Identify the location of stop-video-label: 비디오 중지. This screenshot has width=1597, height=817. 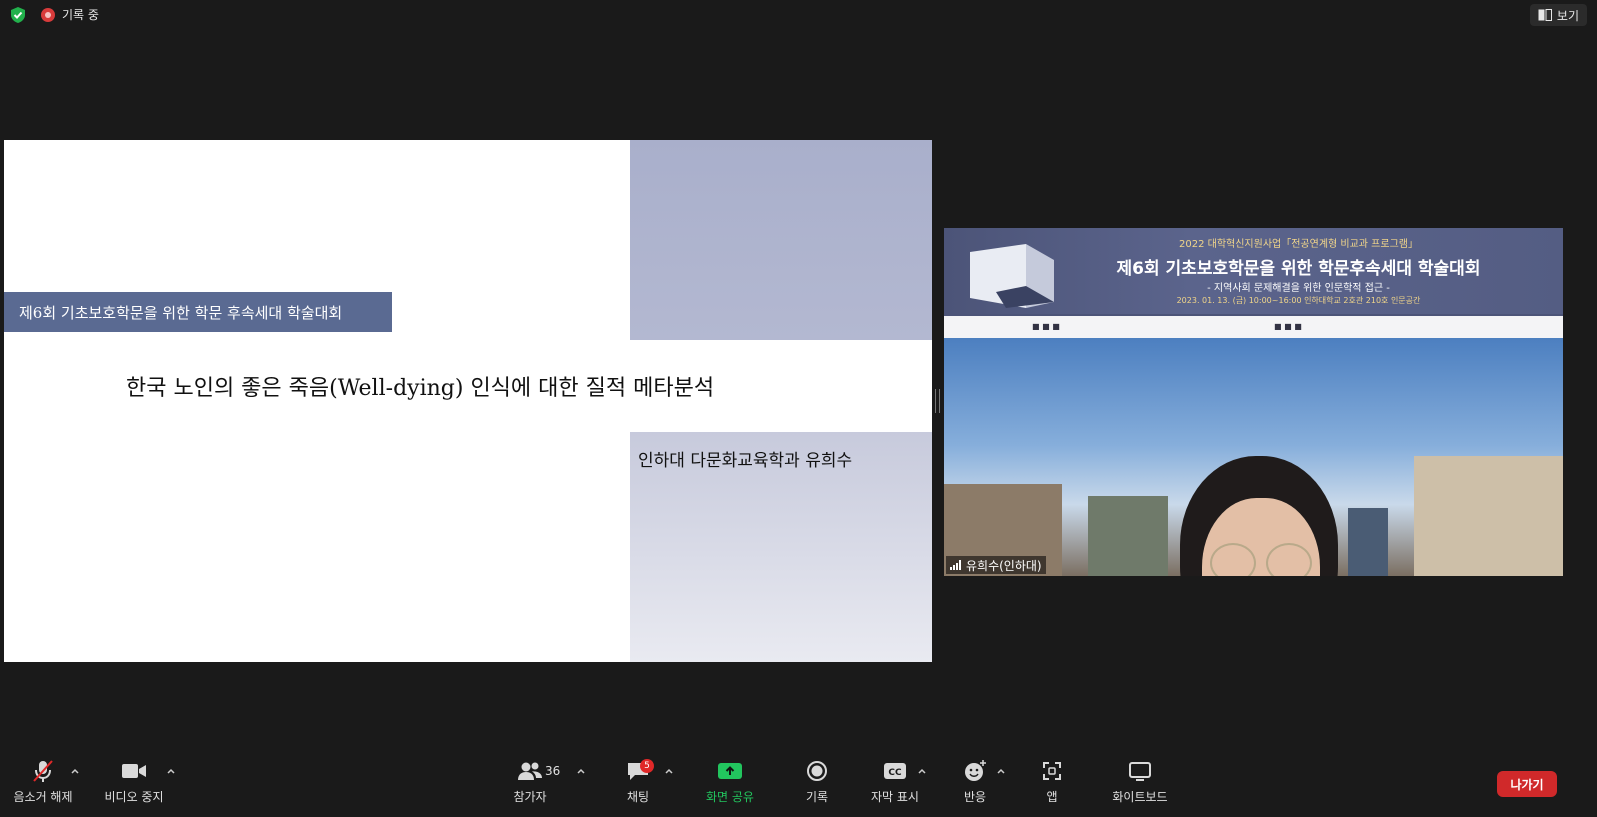
(134, 797).